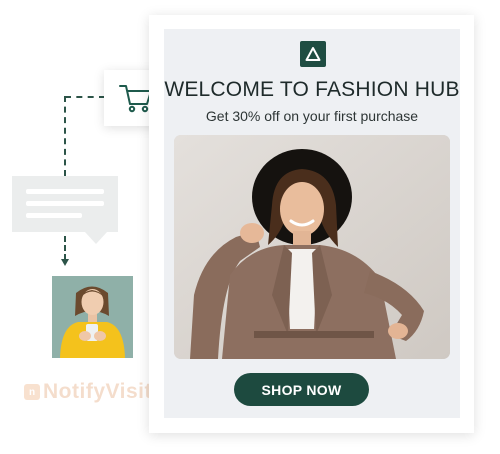  I want to click on connector-arrow-icon, so click(65, 262).